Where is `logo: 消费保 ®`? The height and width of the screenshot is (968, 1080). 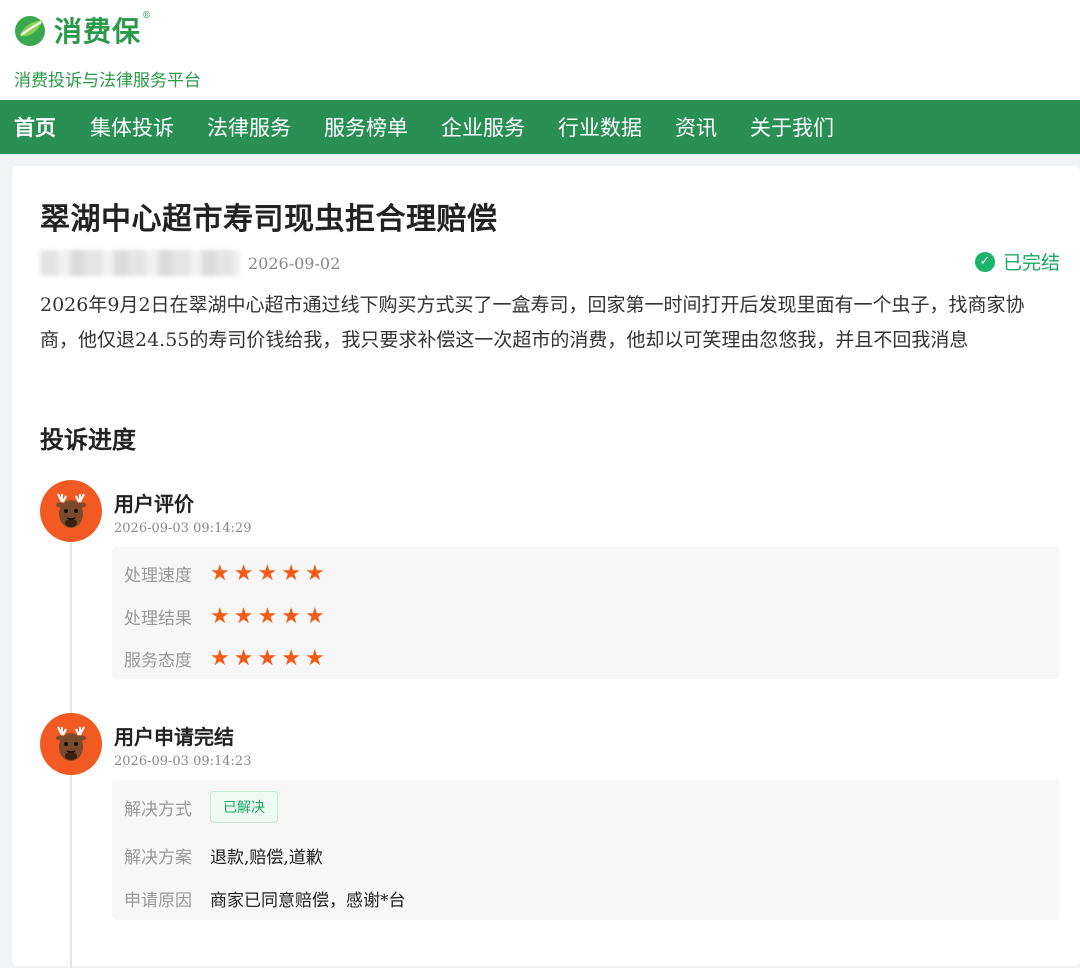 logo: 消费保 ® is located at coordinates (81, 30).